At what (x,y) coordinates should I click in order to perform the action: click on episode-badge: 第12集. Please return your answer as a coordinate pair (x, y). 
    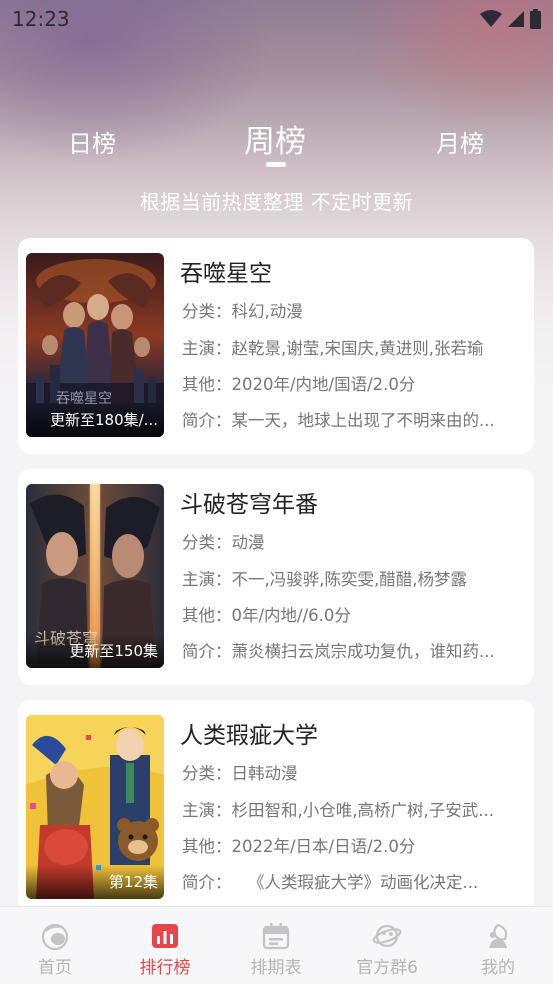
    Looking at the image, I should click on (95, 882).